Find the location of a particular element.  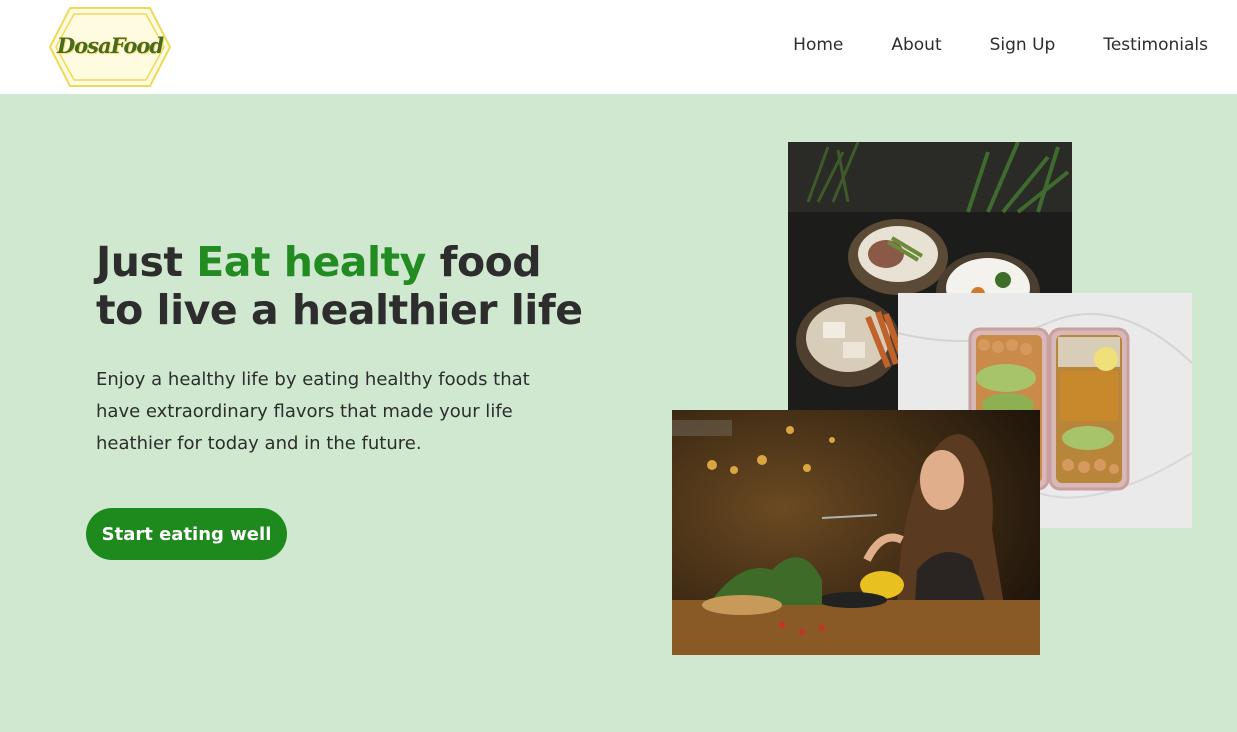

headline-pre: Just is located at coordinates (146, 262).